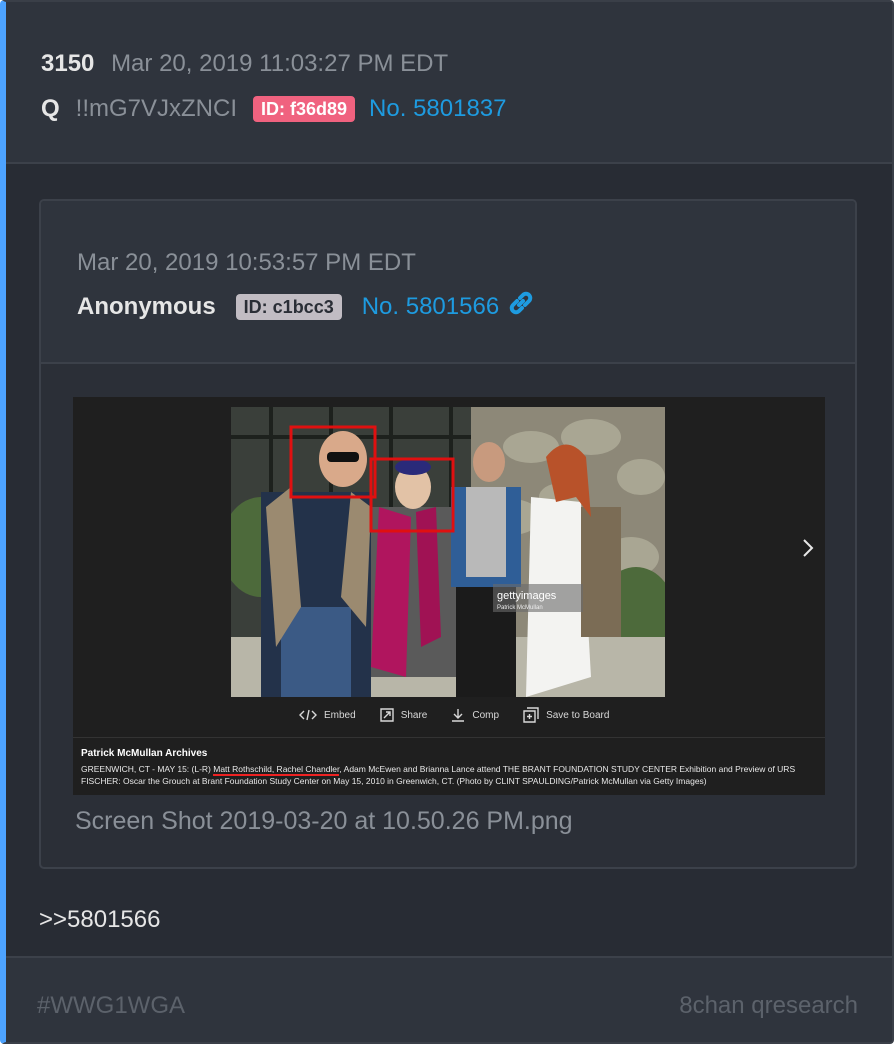 This screenshot has height=1044, width=894. I want to click on post-author-row: Q !!mG7VJxZNCI ID: f36d89 No. 5801837, so click(274, 109).